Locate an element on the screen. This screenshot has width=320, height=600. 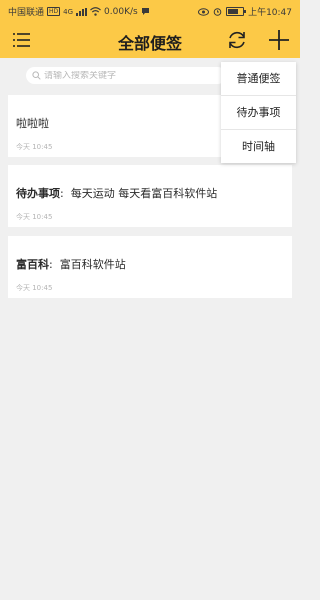
menu-item-todo: 待办事项 is located at coordinates (258, 113).